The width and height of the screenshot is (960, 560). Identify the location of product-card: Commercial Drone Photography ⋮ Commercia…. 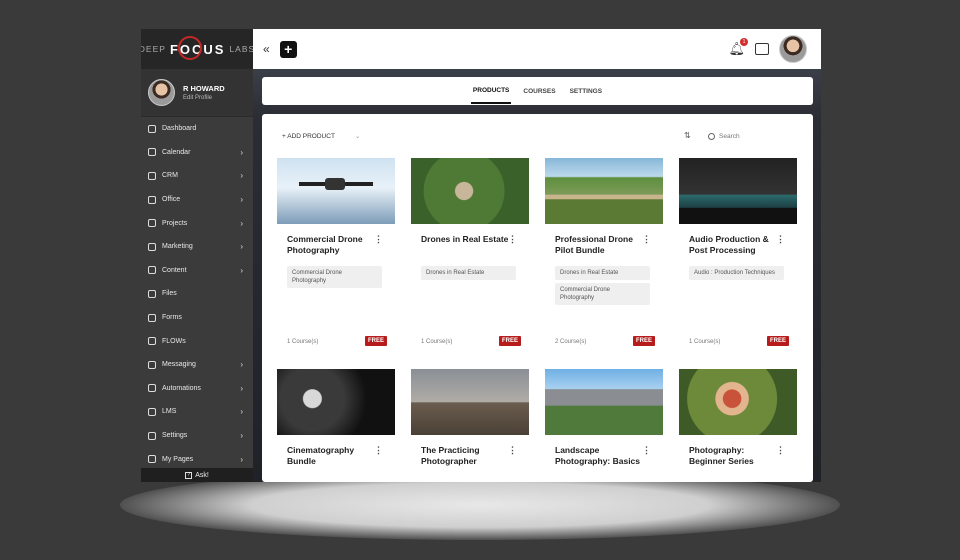
(336, 258).